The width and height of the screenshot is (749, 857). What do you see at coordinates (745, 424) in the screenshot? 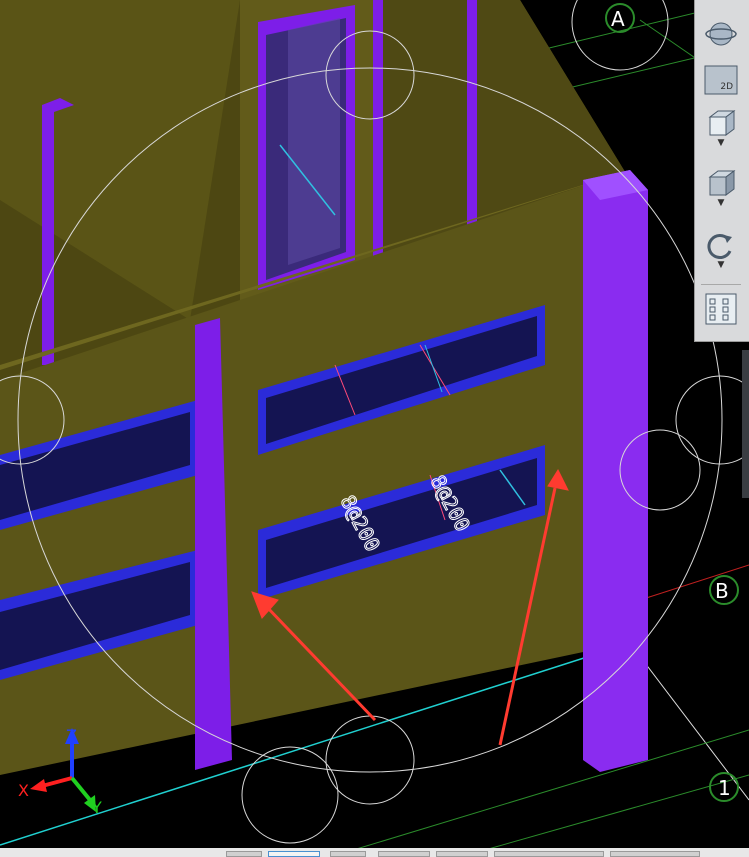
I see `side-panel-tab` at bounding box center [745, 424].